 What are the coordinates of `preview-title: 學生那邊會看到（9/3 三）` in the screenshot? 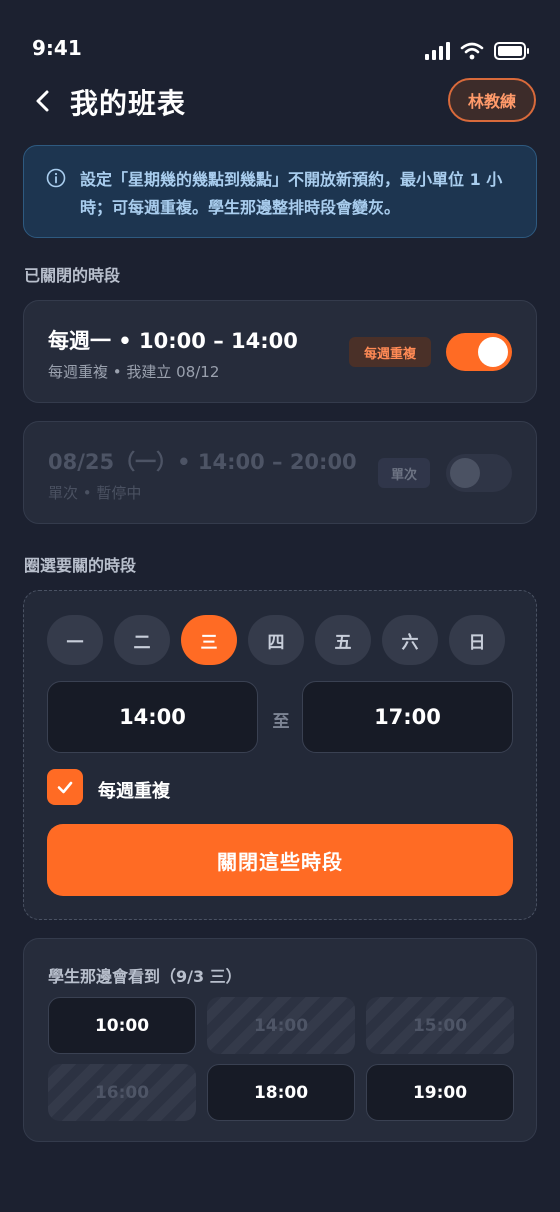 It's located at (145, 976).